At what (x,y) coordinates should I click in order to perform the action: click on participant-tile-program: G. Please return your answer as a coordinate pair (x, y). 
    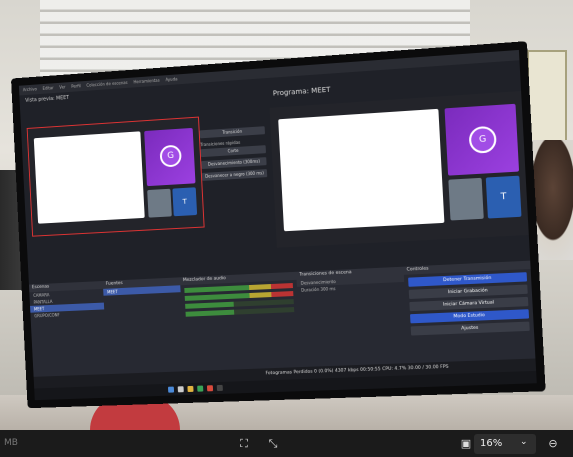
    Looking at the image, I should click on (482, 139).